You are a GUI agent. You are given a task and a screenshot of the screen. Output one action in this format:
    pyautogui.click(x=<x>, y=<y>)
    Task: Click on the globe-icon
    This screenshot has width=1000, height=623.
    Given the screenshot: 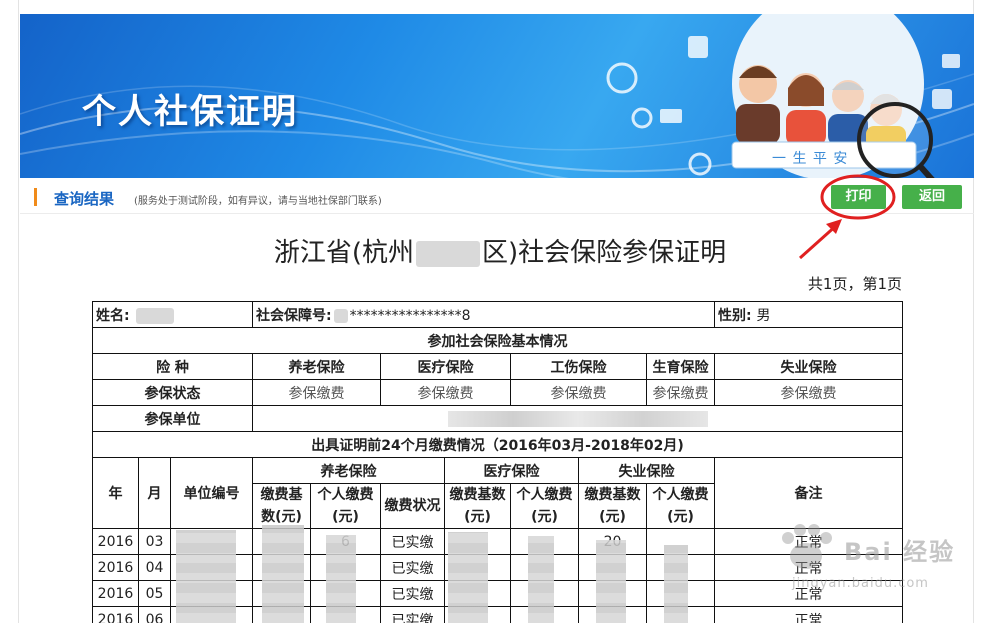 What is the action you would take?
    pyautogui.click(x=622, y=78)
    